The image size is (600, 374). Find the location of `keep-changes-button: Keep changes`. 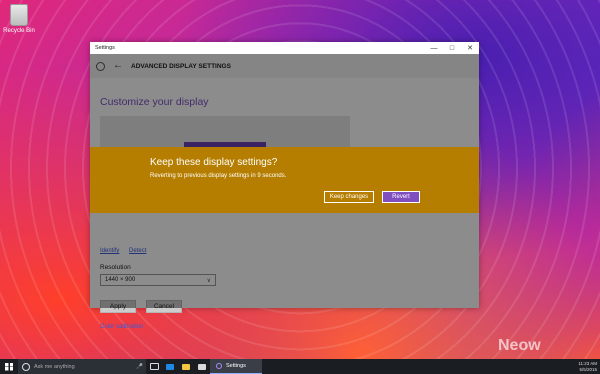

keep-changes-button: Keep changes is located at coordinates (349, 197).